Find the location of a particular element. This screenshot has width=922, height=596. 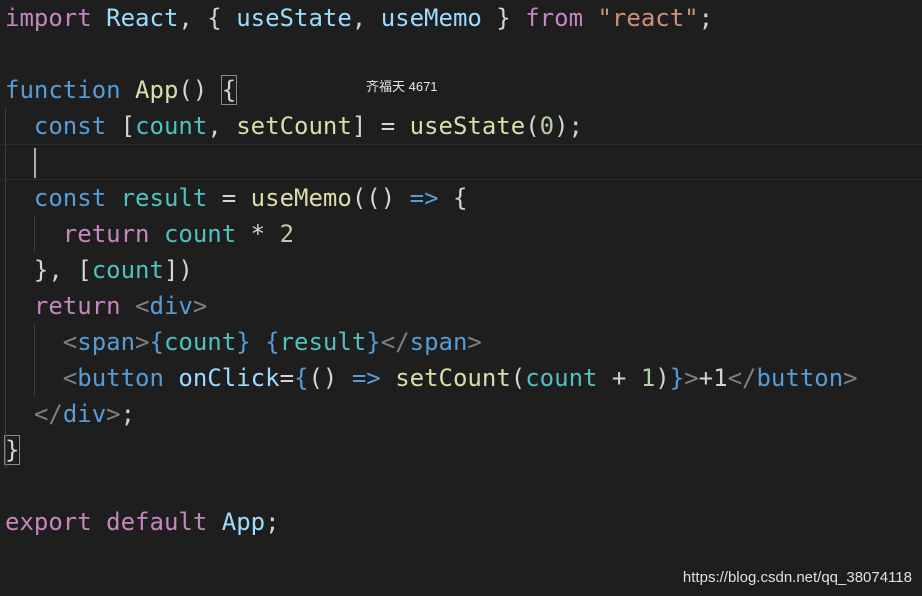

code-token: 2 is located at coordinates (287, 234).